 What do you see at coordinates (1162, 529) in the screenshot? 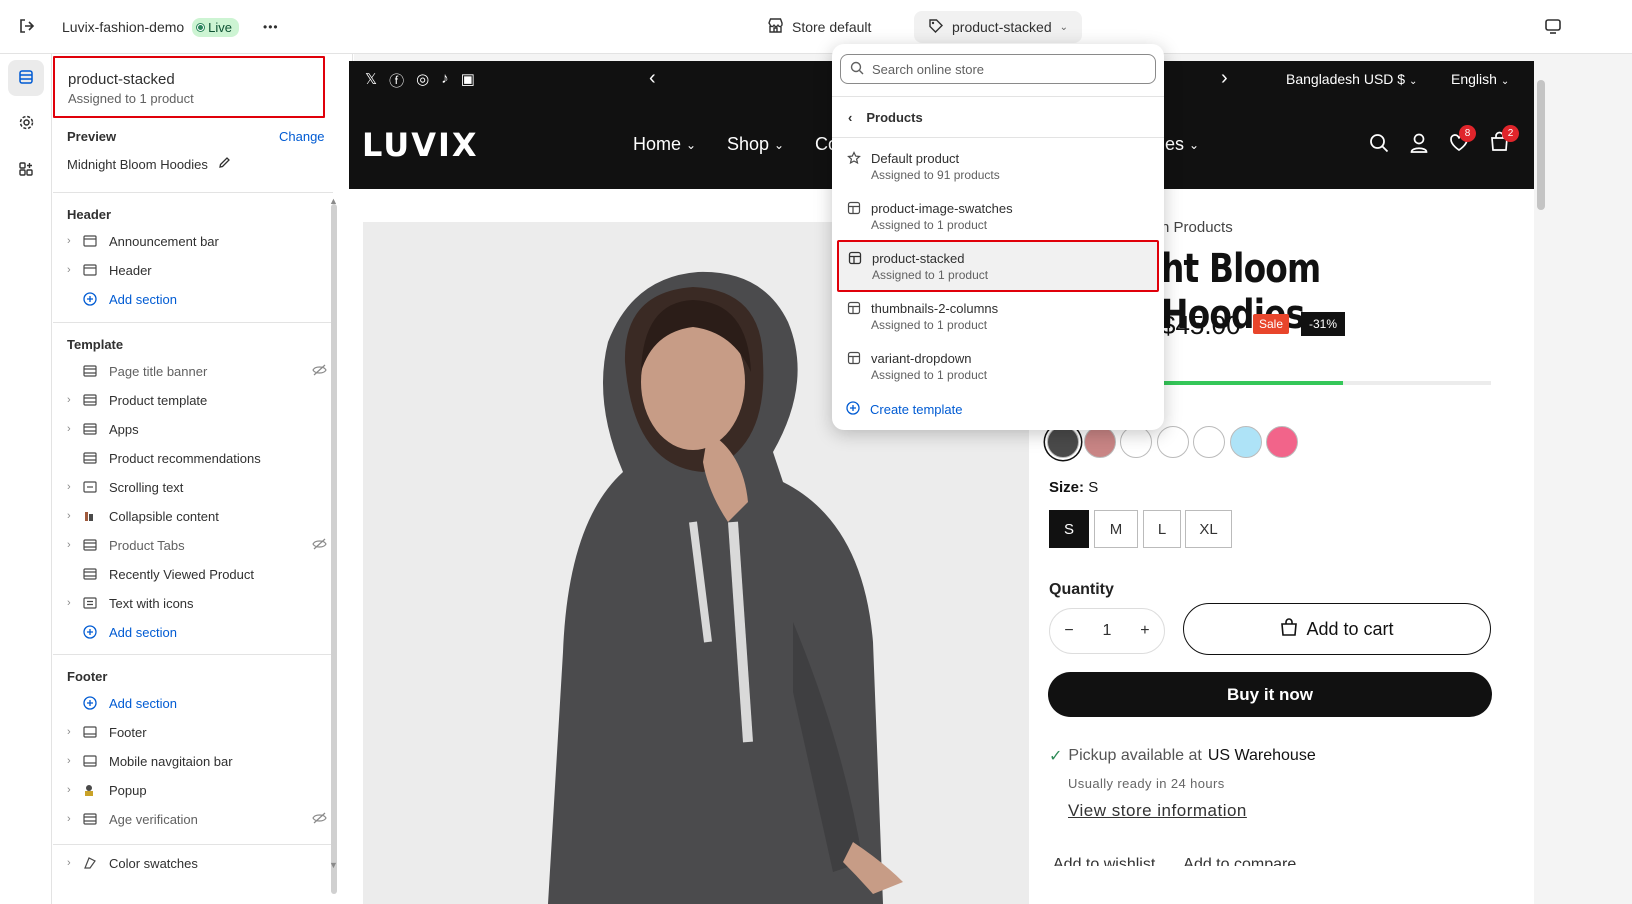
I see `size-option-l: L` at bounding box center [1162, 529].